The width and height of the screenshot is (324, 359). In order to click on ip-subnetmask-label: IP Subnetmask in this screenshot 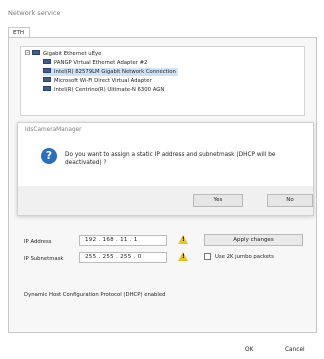, I will do `click(44, 259)`.